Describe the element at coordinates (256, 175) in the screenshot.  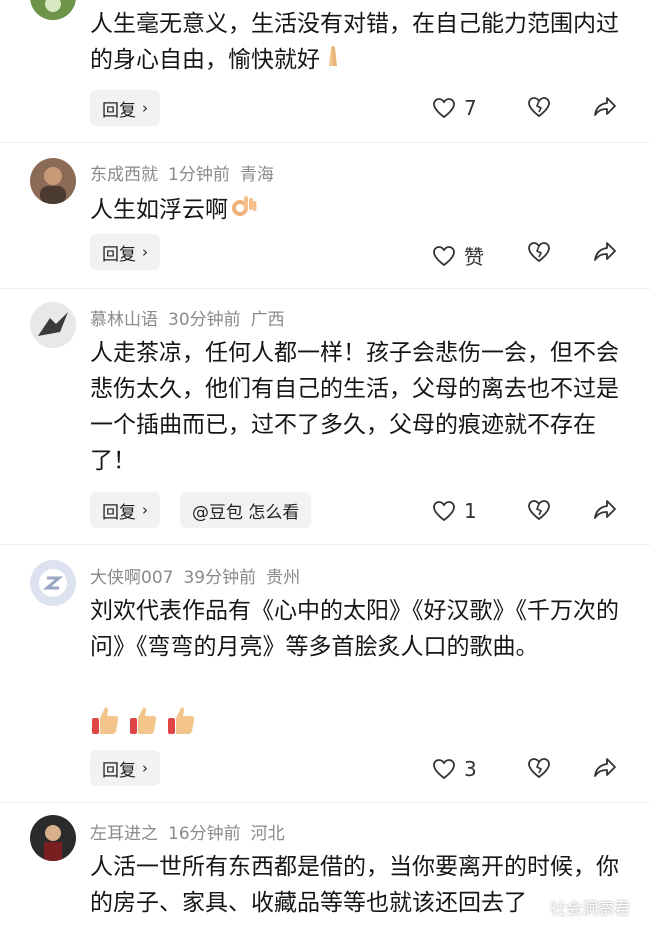
I see `location: 青海` at that location.